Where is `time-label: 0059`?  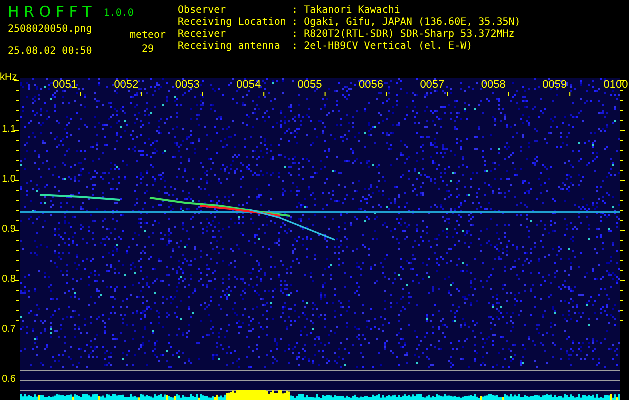 time-label: 0059 is located at coordinates (555, 85).